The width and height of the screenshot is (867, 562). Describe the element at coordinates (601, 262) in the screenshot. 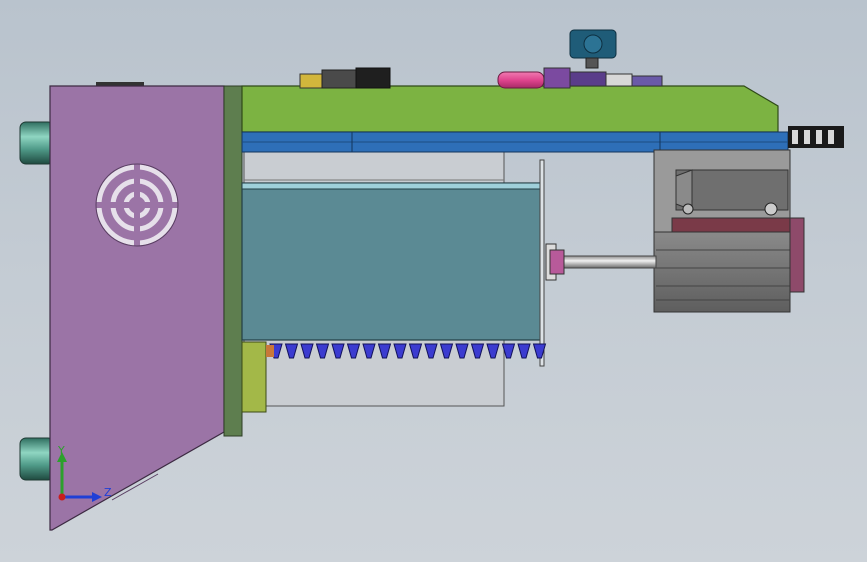

I see `drive-shaft` at that location.